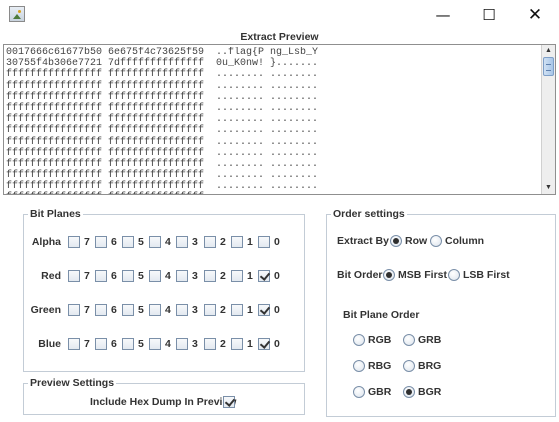  What do you see at coordinates (101, 276) in the screenshot?
I see `red-bit-6-checkbox` at bounding box center [101, 276].